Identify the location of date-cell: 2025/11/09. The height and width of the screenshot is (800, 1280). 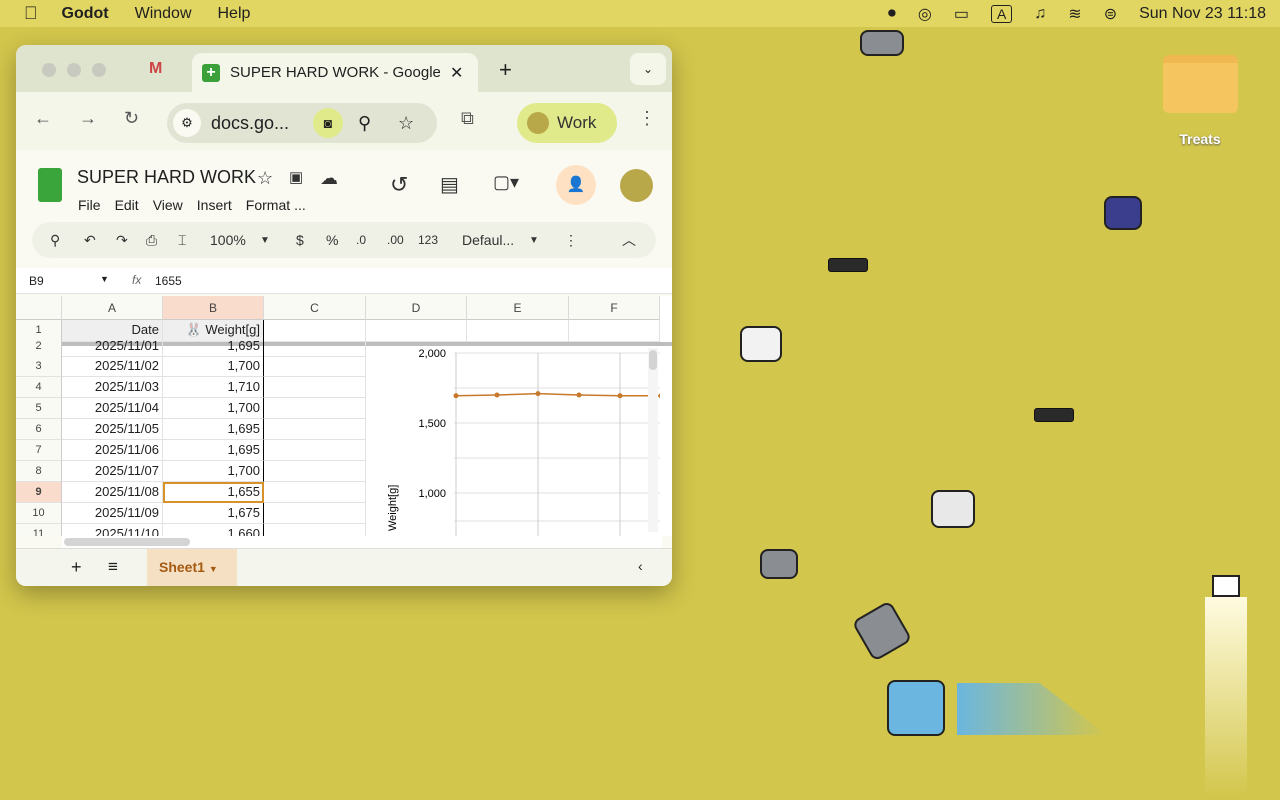
(112, 513).